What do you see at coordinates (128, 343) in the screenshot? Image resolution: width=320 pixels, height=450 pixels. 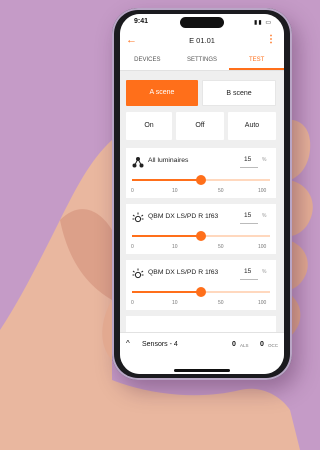 I see `chevron-up-icon: ^` at bounding box center [128, 343].